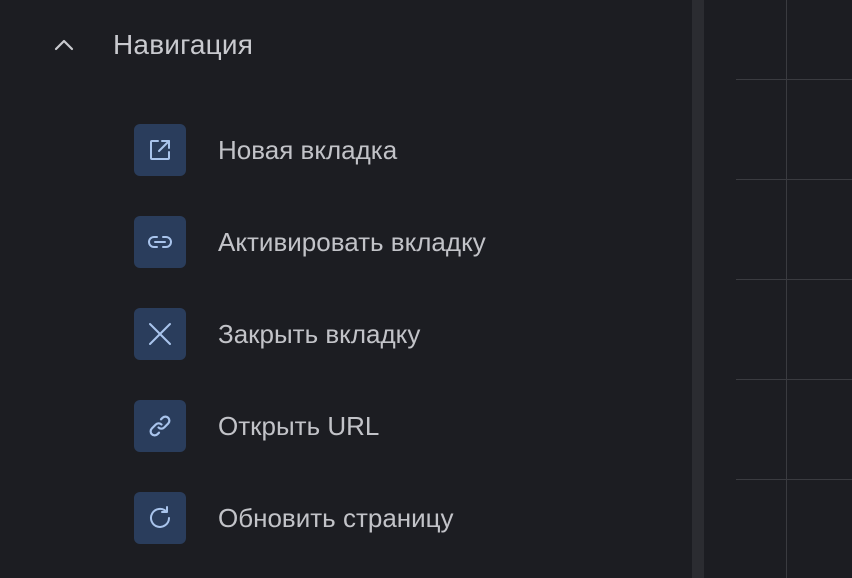 Image resolution: width=852 pixels, height=578 pixels. What do you see at coordinates (160, 150) in the screenshot?
I see `external-link-icon` at bounding box center [160, 150].